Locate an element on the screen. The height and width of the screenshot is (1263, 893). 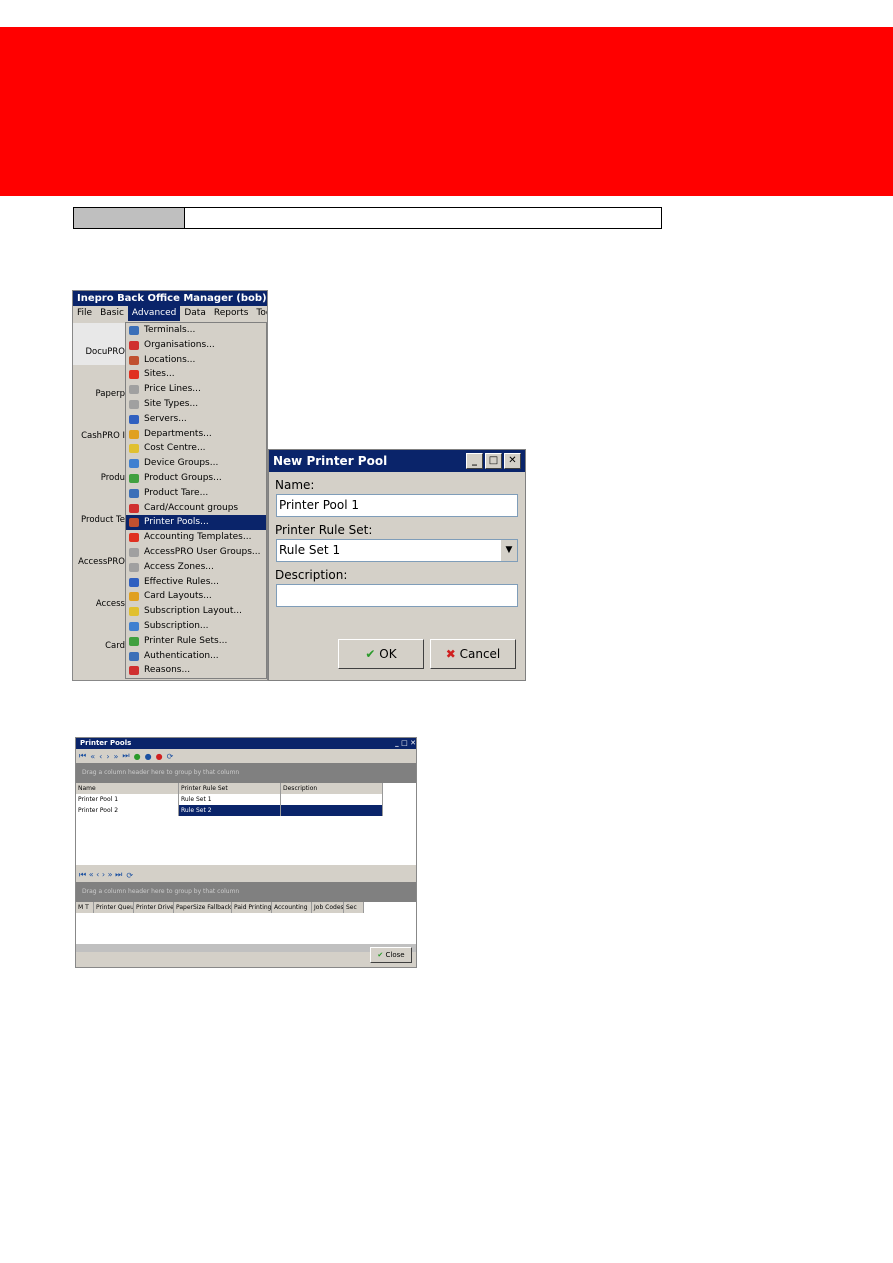
column-header: Name is located at coordinates (127, 788).